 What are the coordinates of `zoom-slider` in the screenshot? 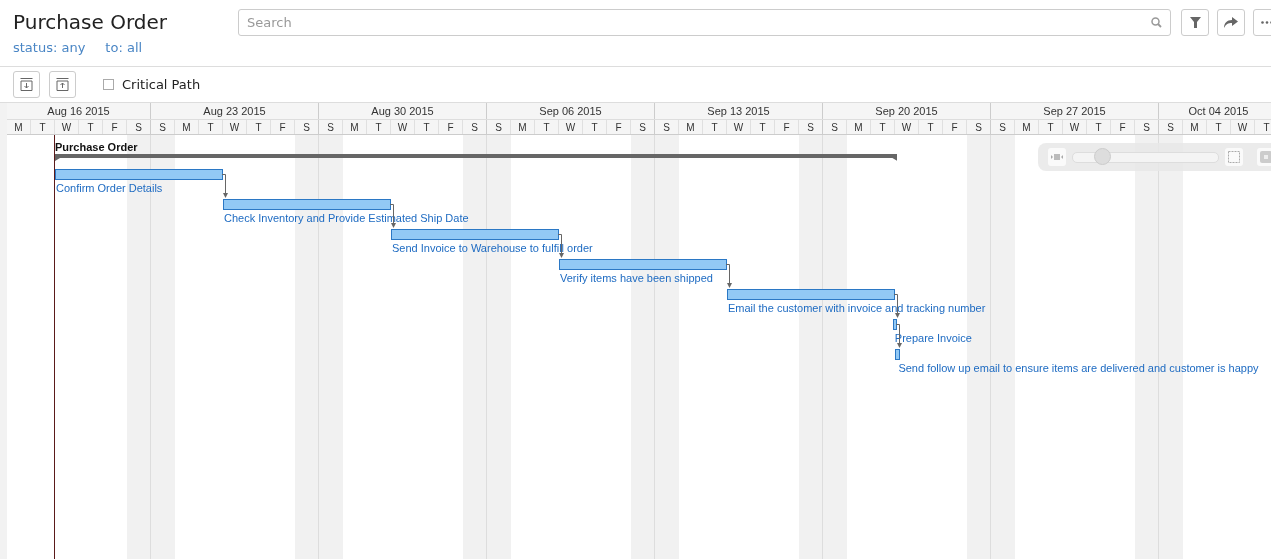 It's located at (1145, 157).